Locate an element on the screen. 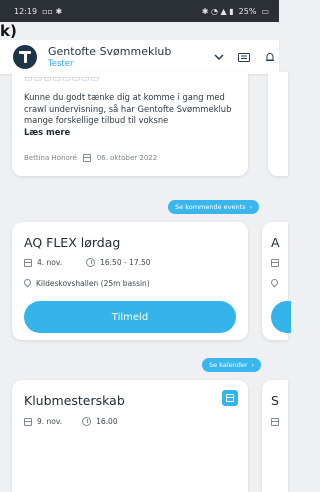  see-upcoming-events-link: Se kommende events › is located at coordinates (214, 207).